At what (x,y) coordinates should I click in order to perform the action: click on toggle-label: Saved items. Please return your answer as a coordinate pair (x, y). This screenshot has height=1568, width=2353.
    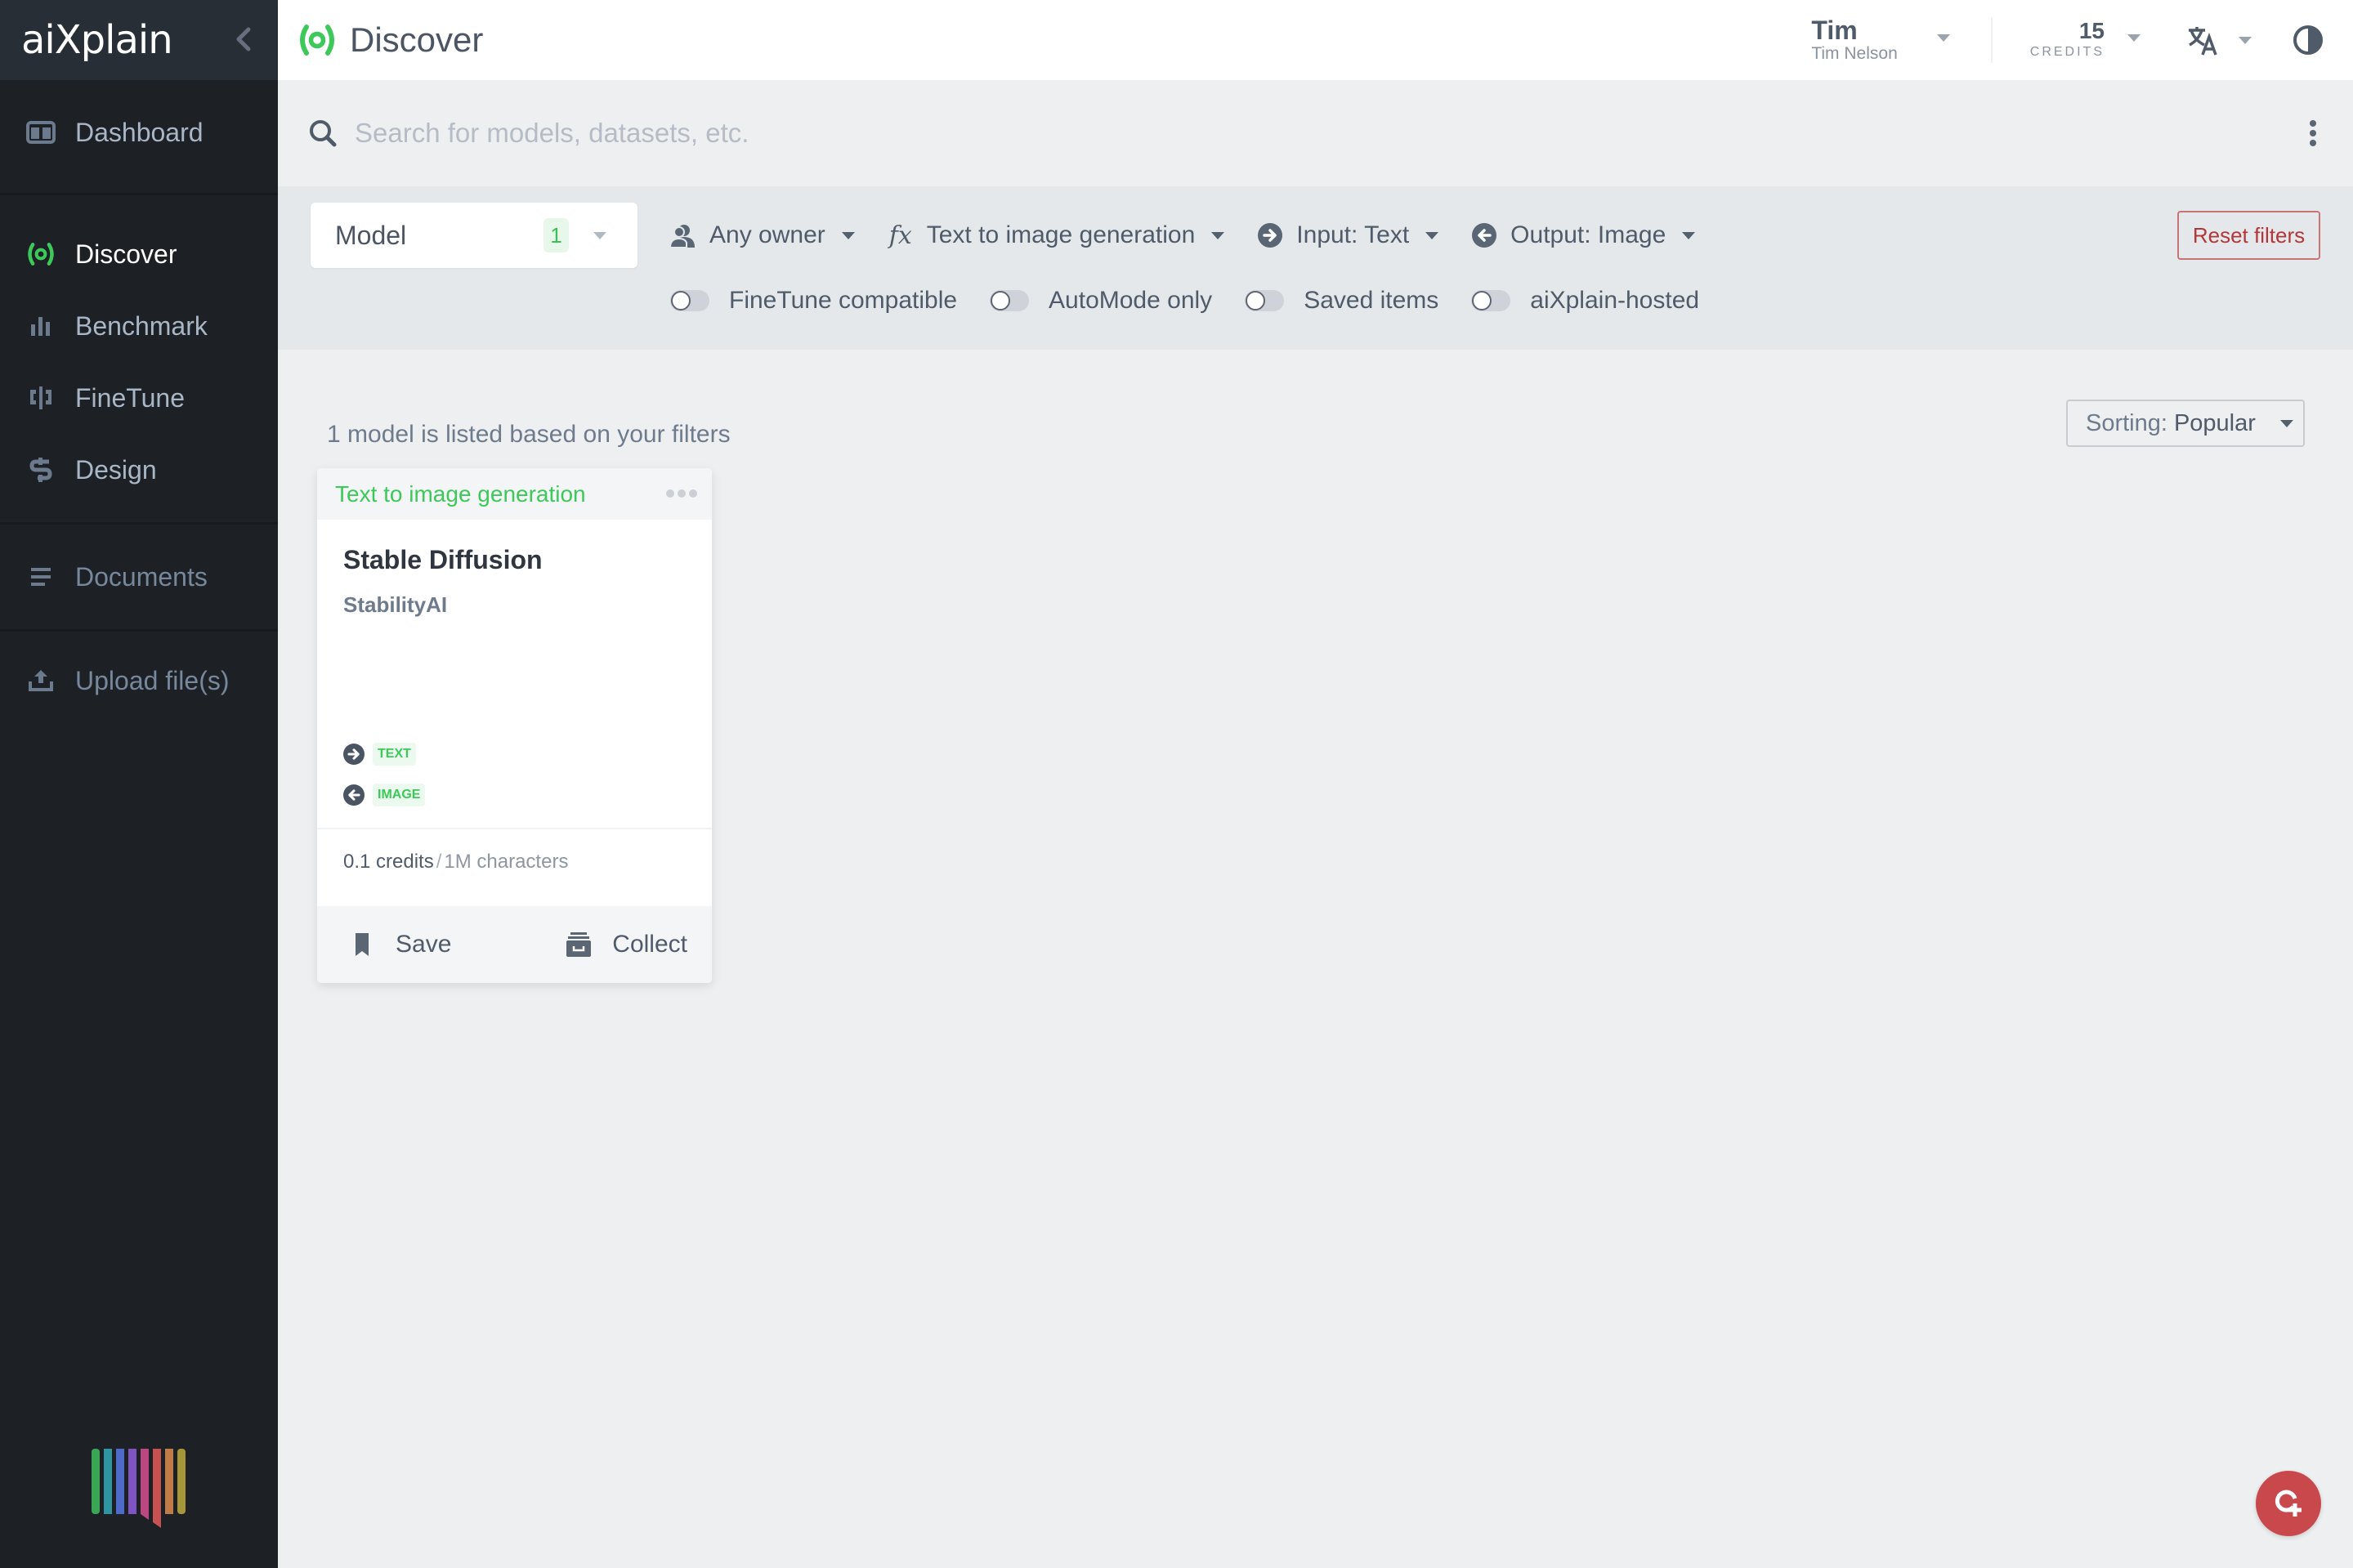
    Looking at the image, I should click on (1371, 300).